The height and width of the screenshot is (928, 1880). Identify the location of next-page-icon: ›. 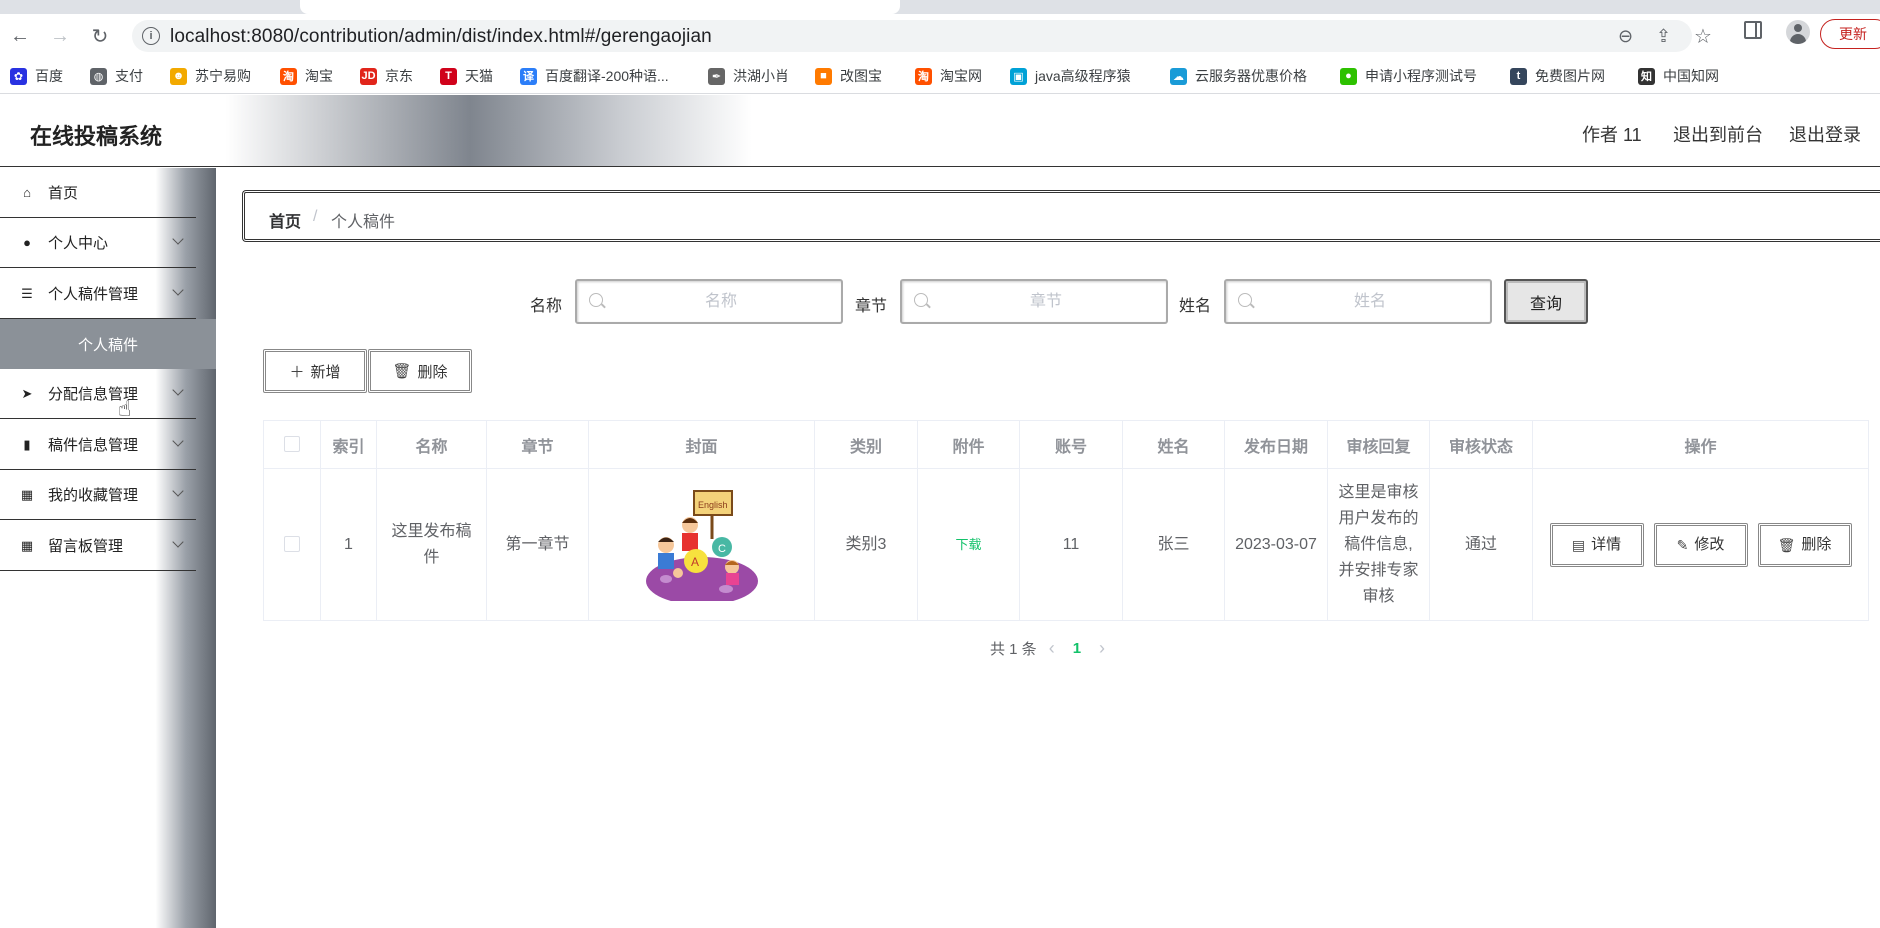
(1102, 648).